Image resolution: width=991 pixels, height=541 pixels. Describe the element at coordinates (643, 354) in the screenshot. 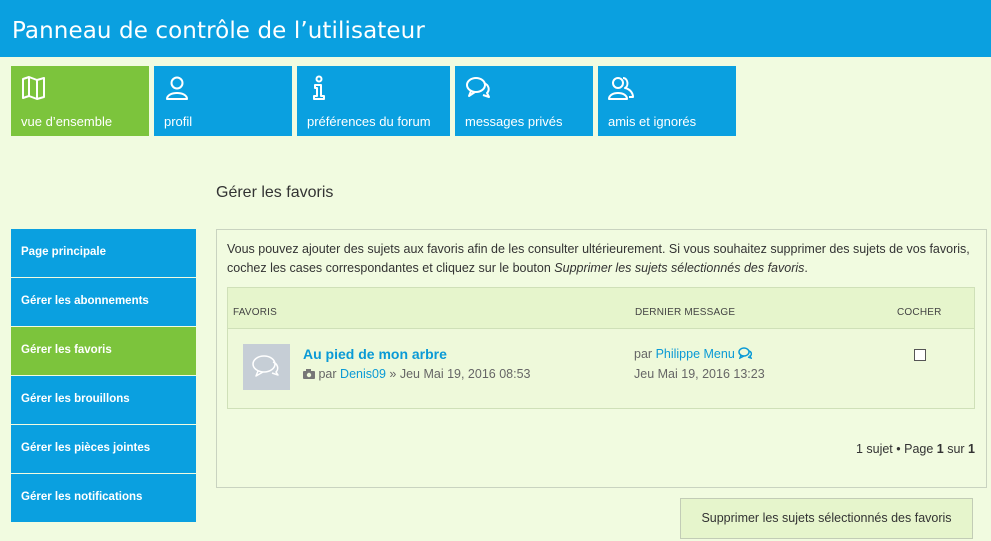

I see `last-post-prefix: par` at that location.